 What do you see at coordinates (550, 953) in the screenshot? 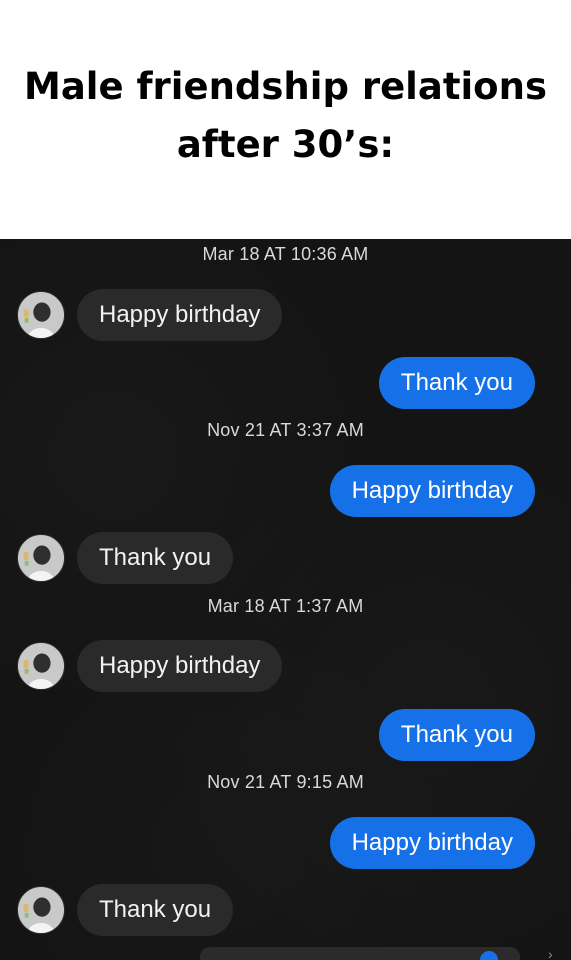
I see `chevron-right-icon: ›` at bounding box center [550, 953].